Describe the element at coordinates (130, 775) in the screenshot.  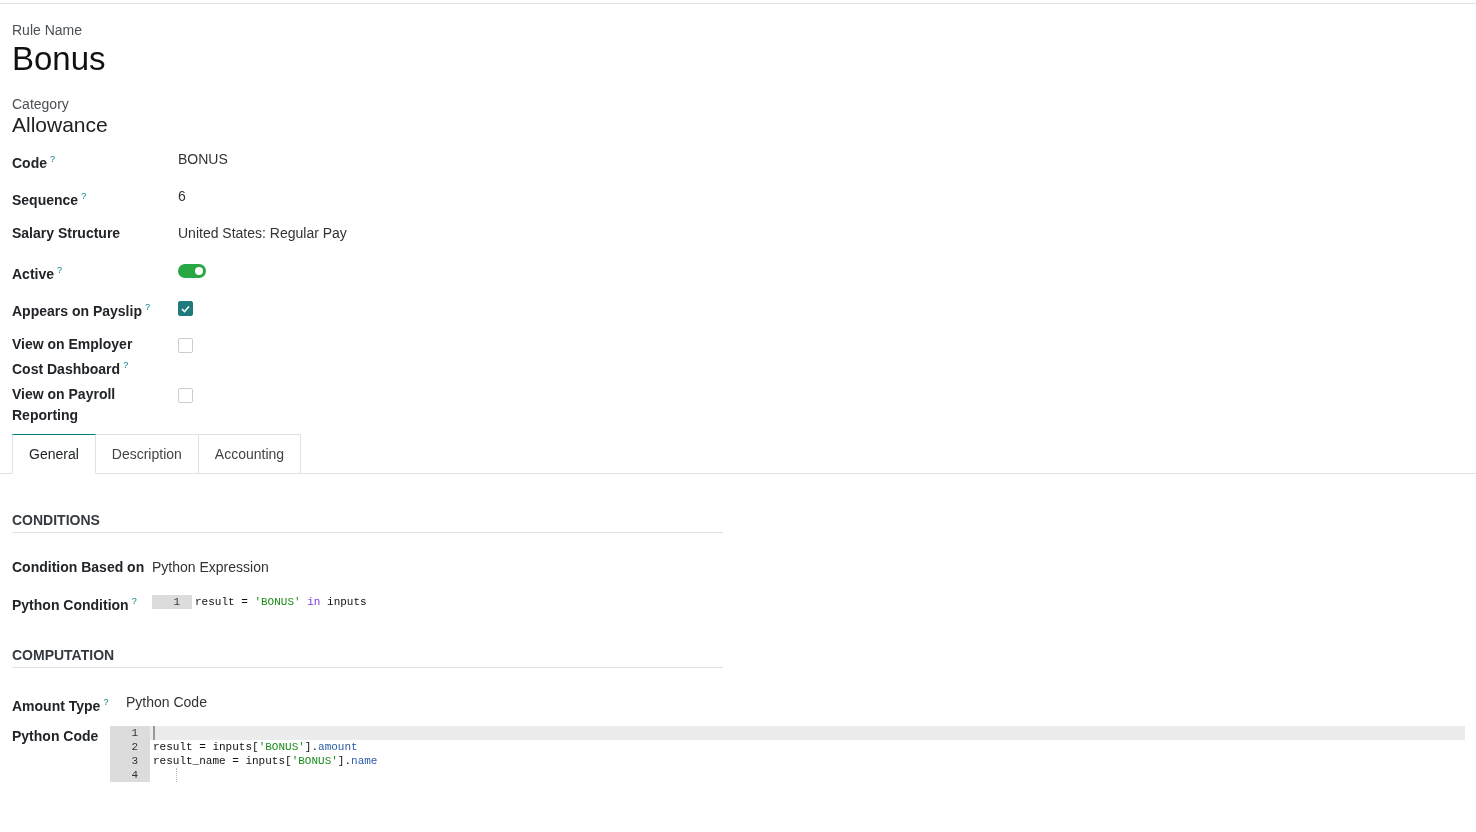
I see `line-number: 4` at that location.